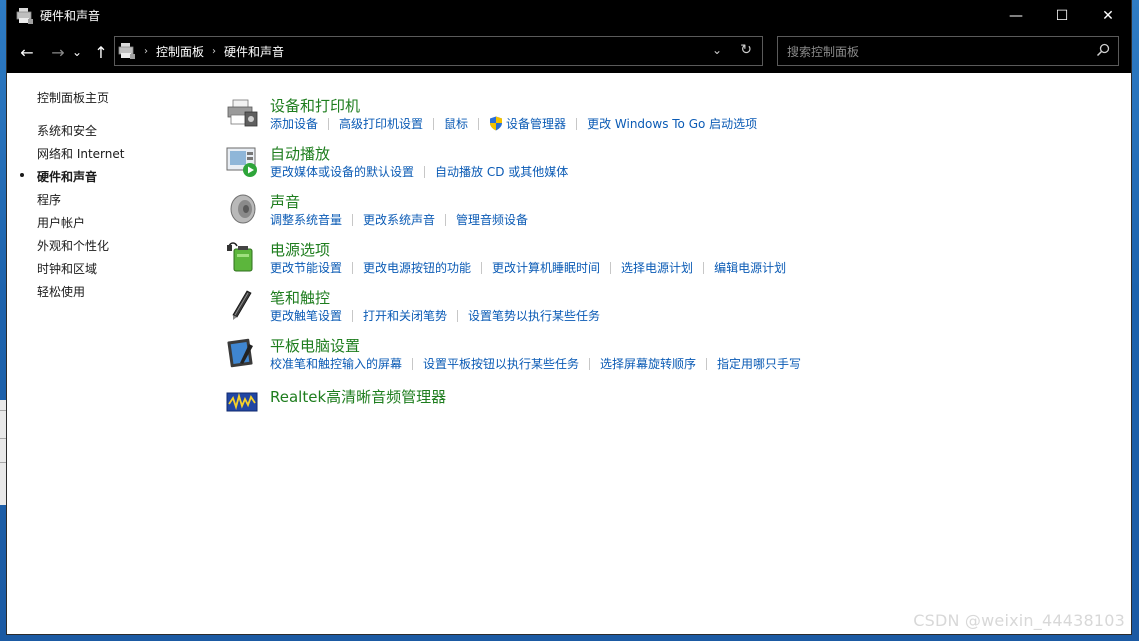 This screenshot has width=1139, height=641. I want to click on link-device-manager: 设备管理器, so click(536, 123).